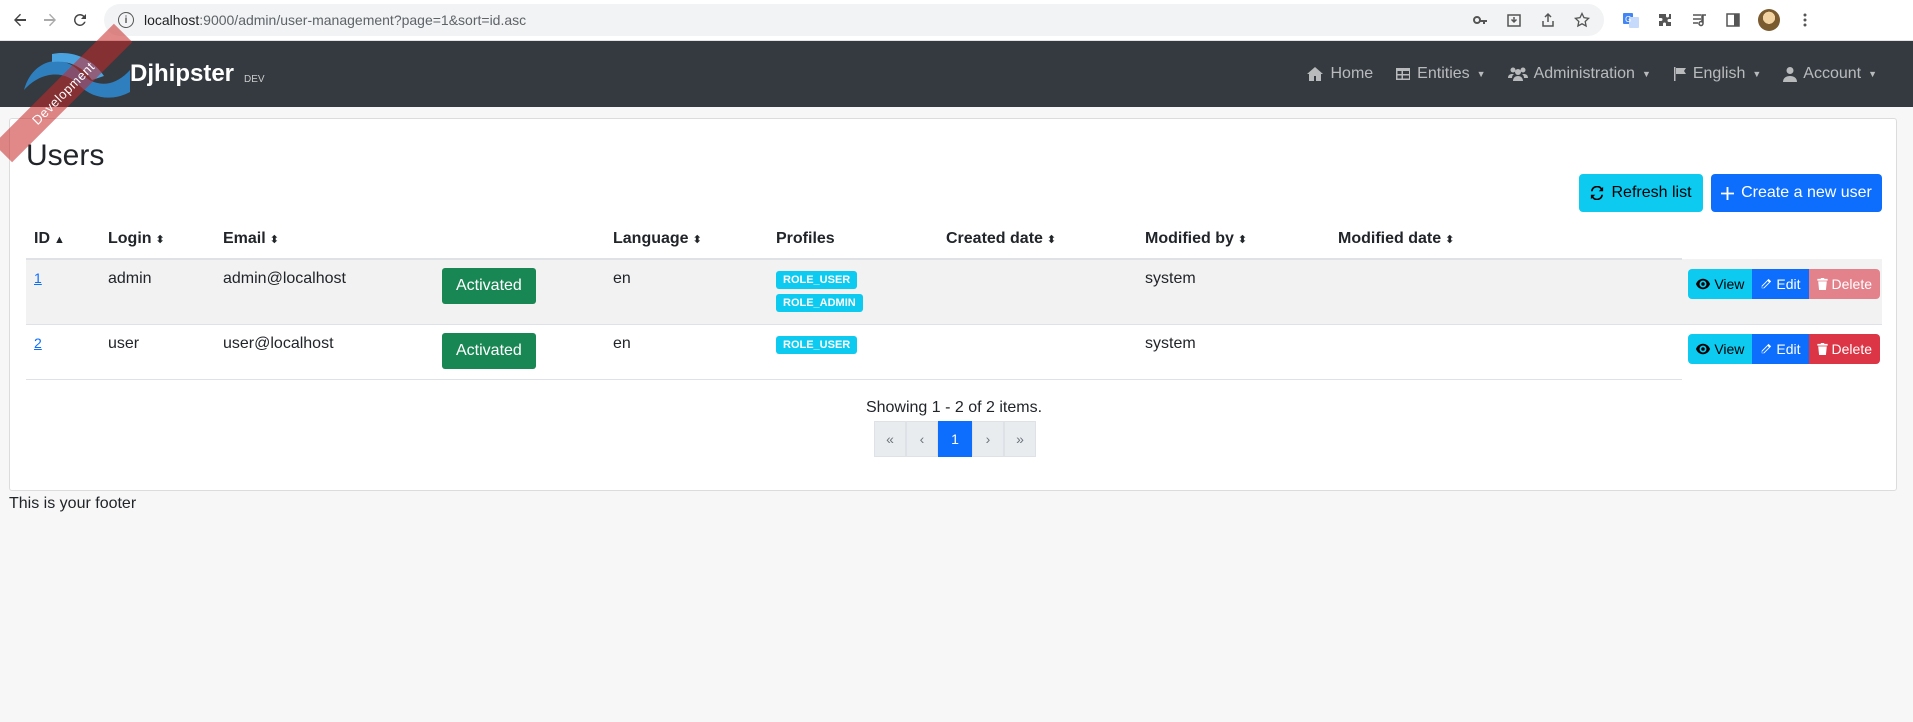  Describe the element at coordinates (254, 79) in the screenshot. I see `brand-version: DEV` at that location.